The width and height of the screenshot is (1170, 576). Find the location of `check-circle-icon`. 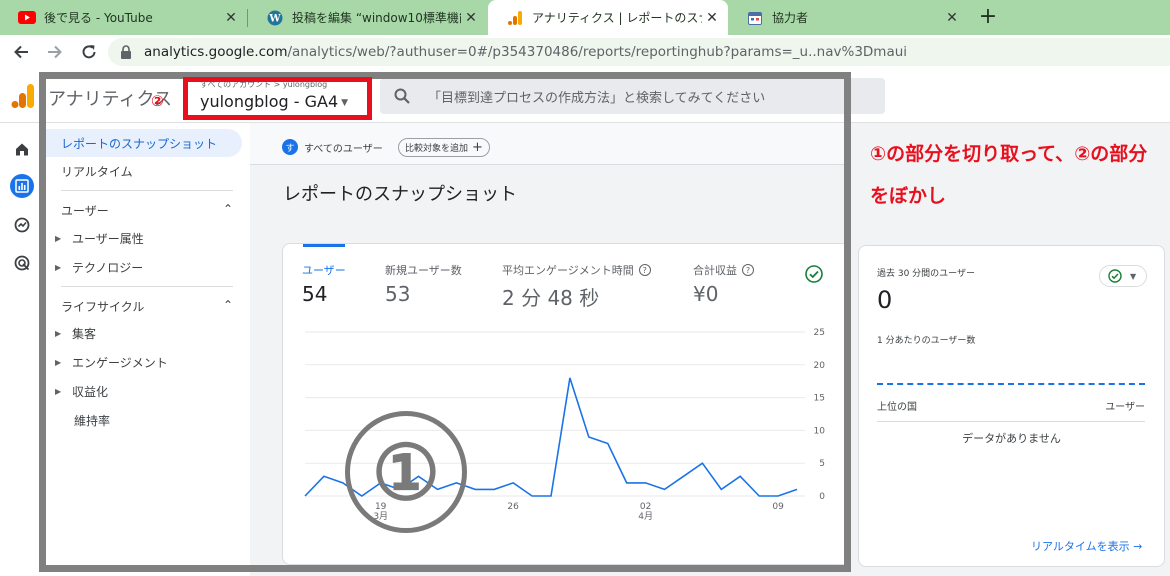

check-circle-icon is located at coordinates (1115, 276).